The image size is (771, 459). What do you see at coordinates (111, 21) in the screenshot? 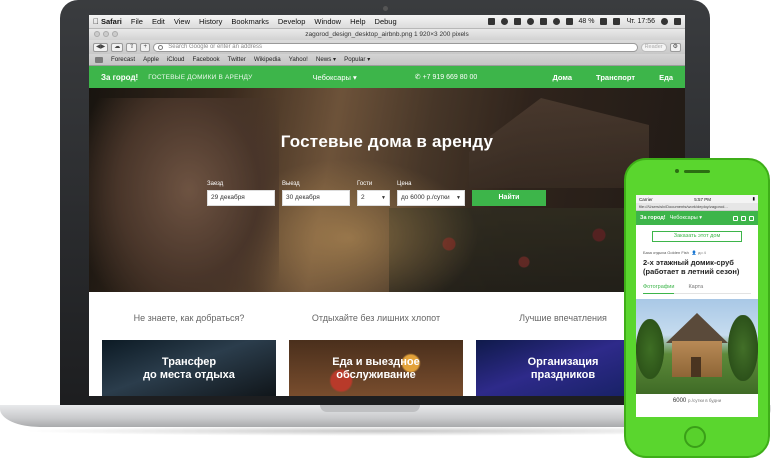
I see `menu-safari: Safari` at bounding box center [111, 21].